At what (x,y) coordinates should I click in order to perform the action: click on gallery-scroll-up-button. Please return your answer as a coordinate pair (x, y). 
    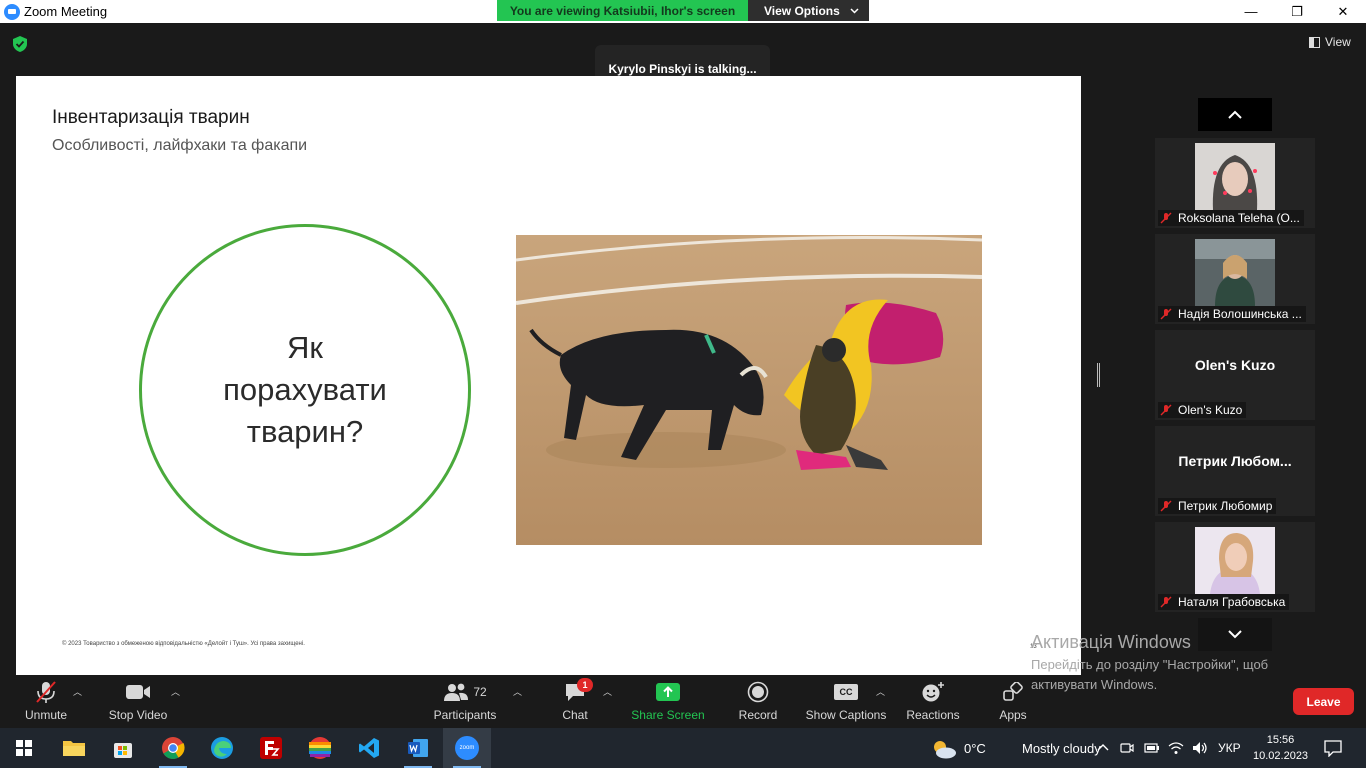
    Looking at the image, I should click on (1235, 114).